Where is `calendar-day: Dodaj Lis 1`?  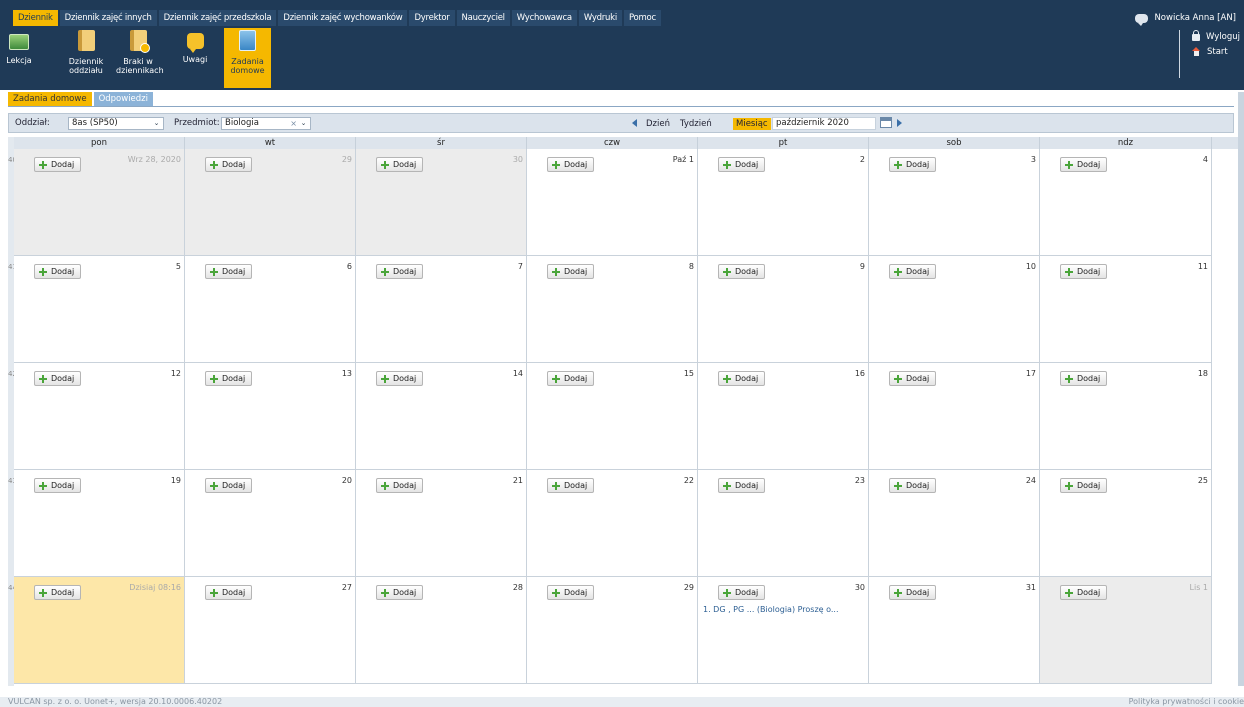
calendar-day: Dodaj Lis 1 is located at coordinates (1126, 630).